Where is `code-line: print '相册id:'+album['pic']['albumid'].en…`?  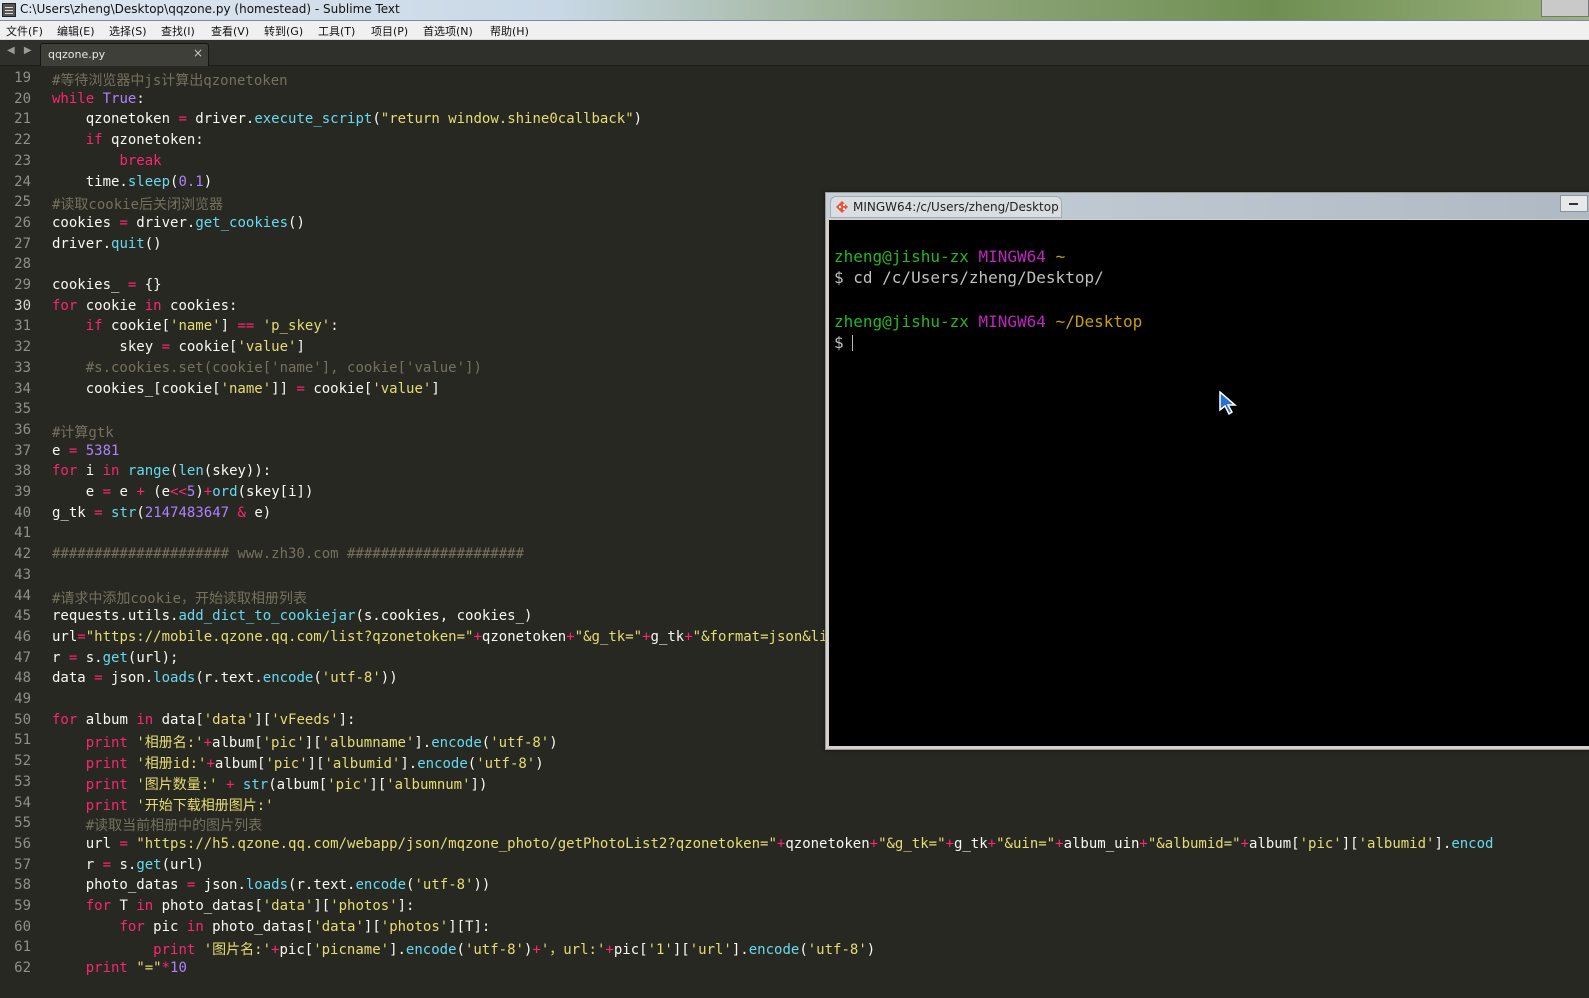 code-line: print '相册id:'+album['pic']['albumid'].en… is located at coordinates (298, 763).